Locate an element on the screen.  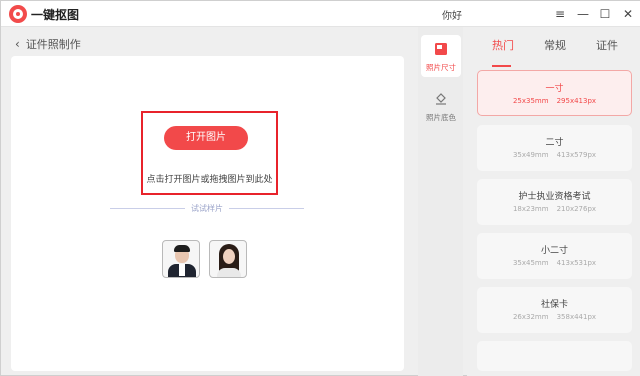
size-px: 413x579px is located at coordinates (576, 155).